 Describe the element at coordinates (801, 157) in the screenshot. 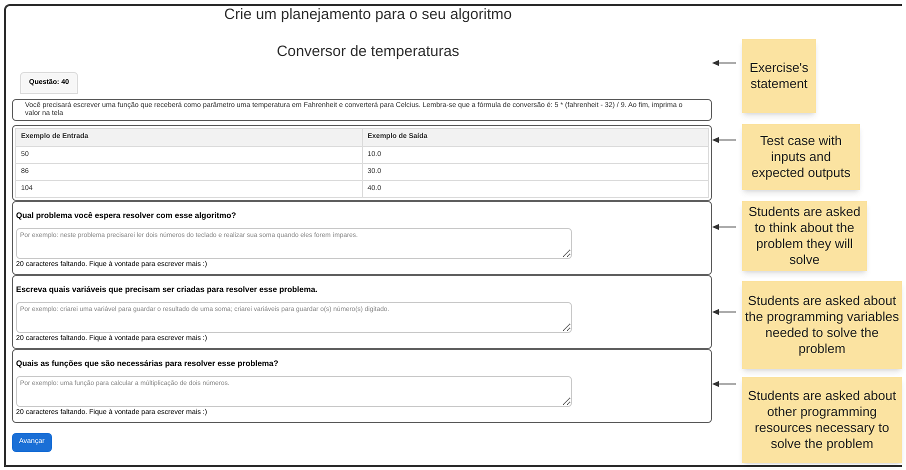

I see `annotation-note: Test case with inputs and expected outputs` at that location.